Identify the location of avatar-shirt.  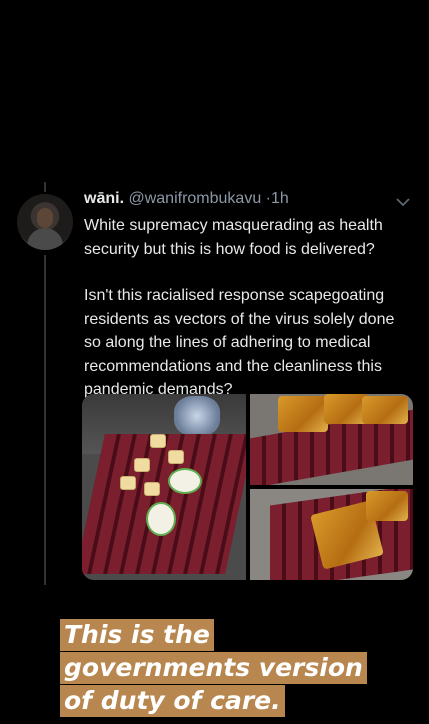
(45, 239).